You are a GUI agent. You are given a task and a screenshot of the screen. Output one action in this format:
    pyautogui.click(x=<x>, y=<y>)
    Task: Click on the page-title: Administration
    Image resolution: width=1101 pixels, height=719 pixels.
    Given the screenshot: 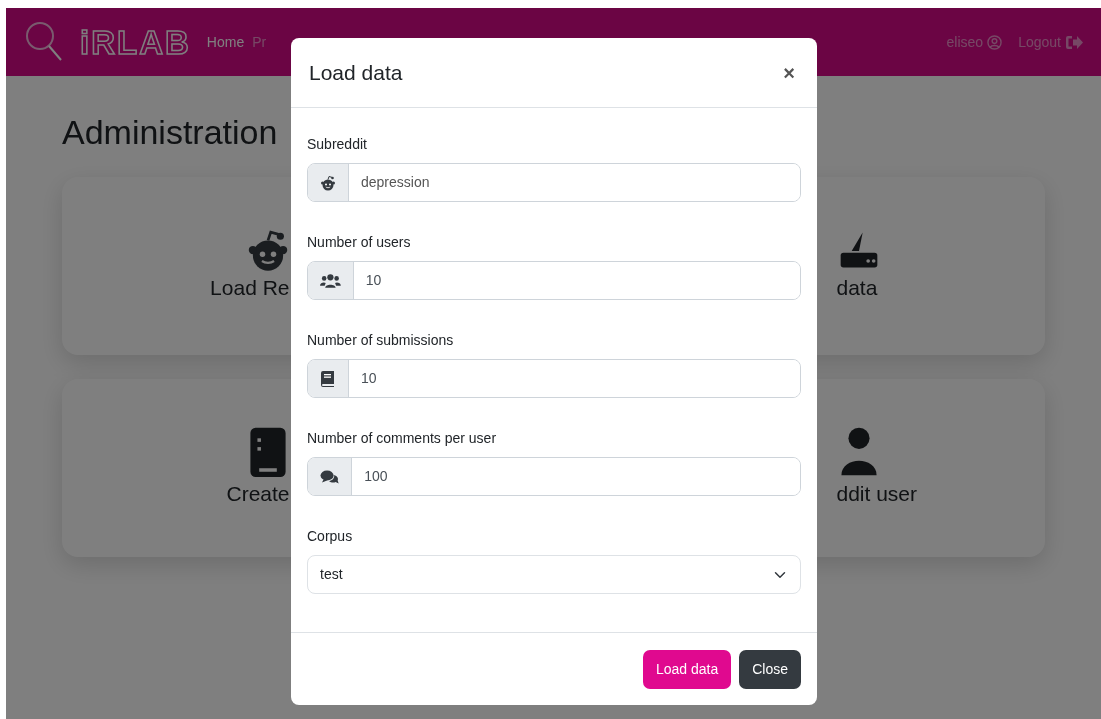 What is the action you would take?
    pyautogui.click(x=170, y=132)
    